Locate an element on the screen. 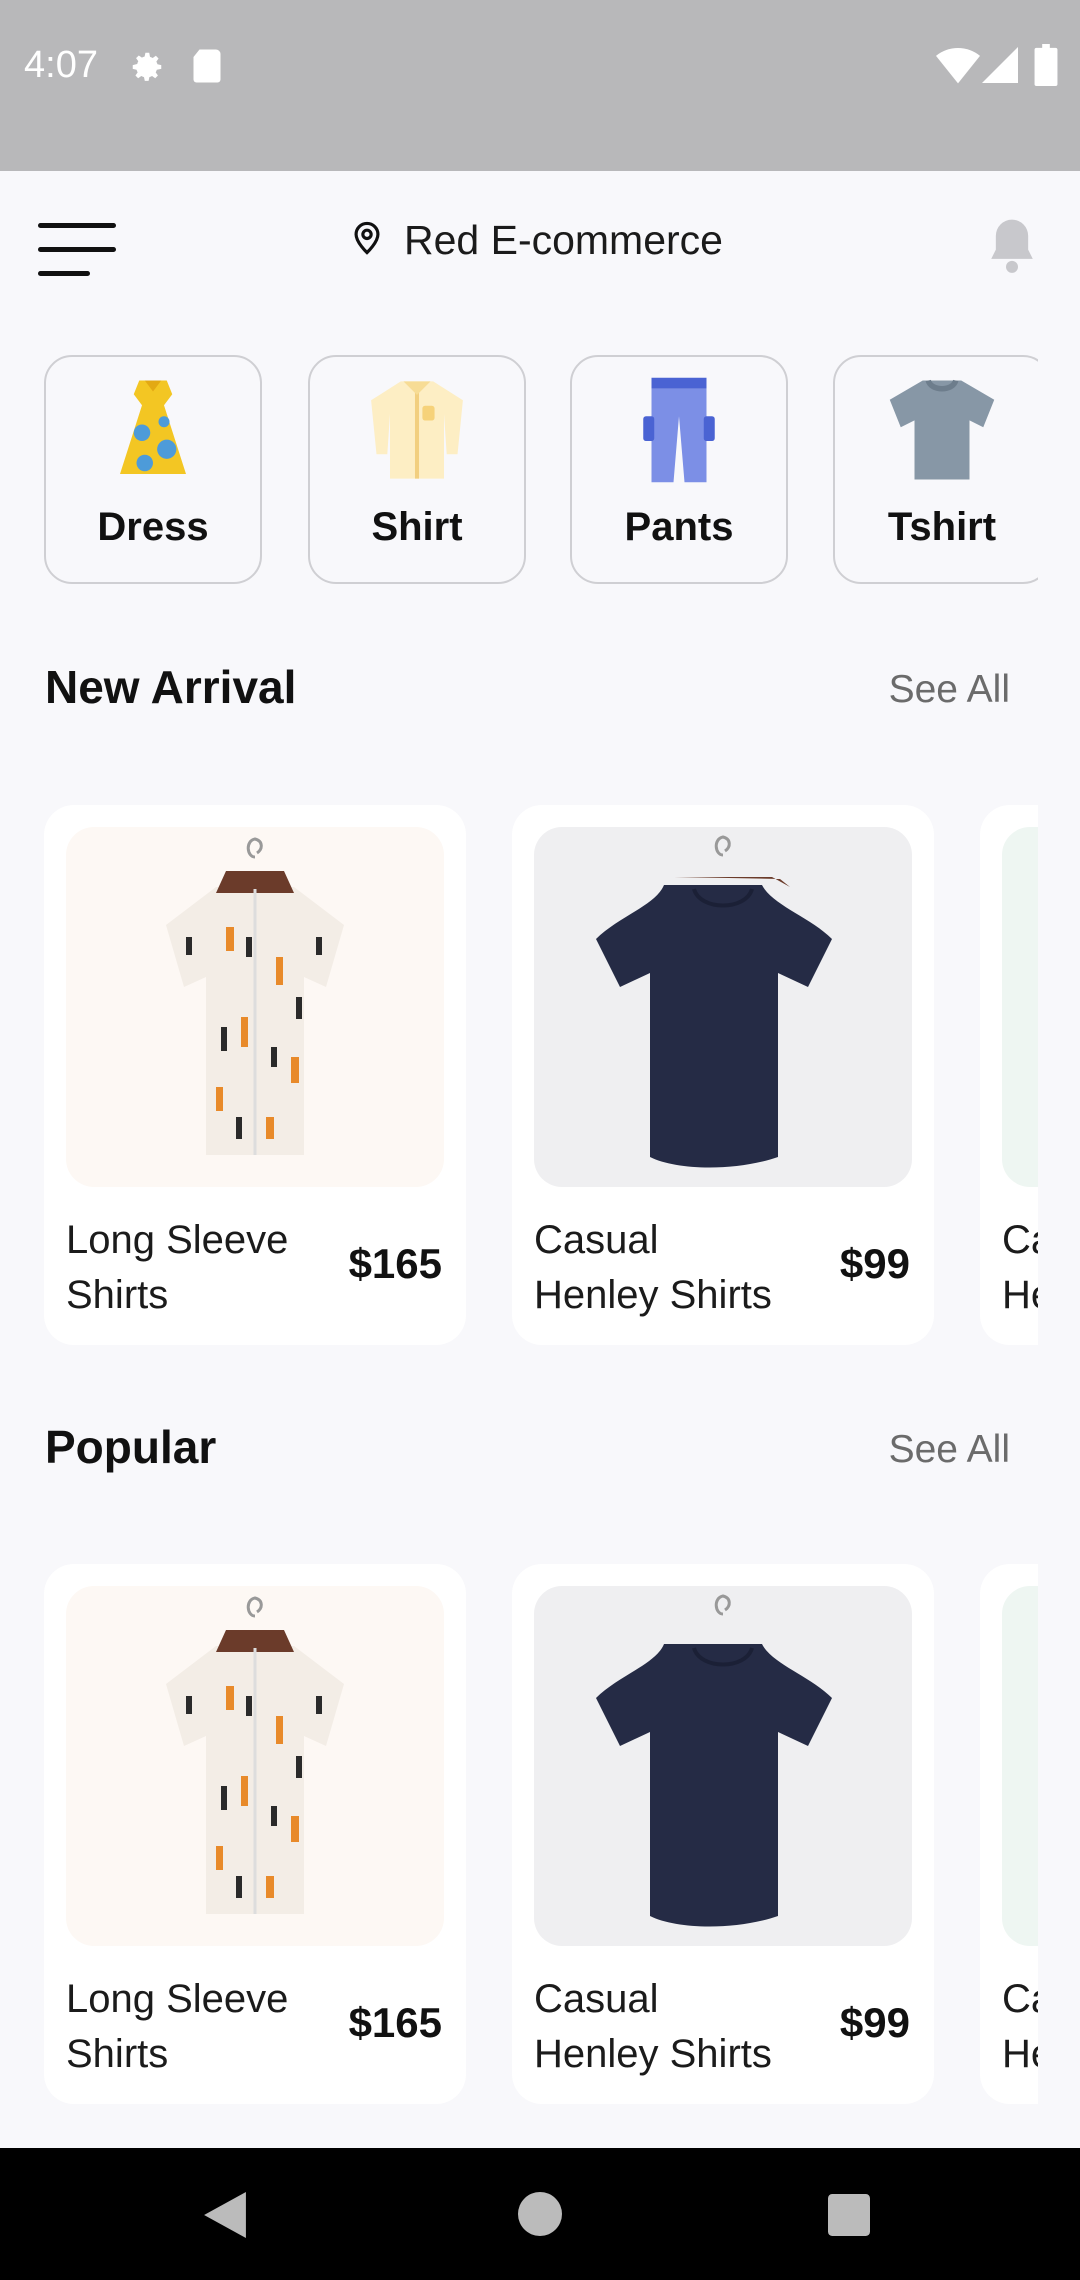 Image resolution: width=1080 pixels, height=2280 pixels. settings-icon is located at coordinates (147, 69).